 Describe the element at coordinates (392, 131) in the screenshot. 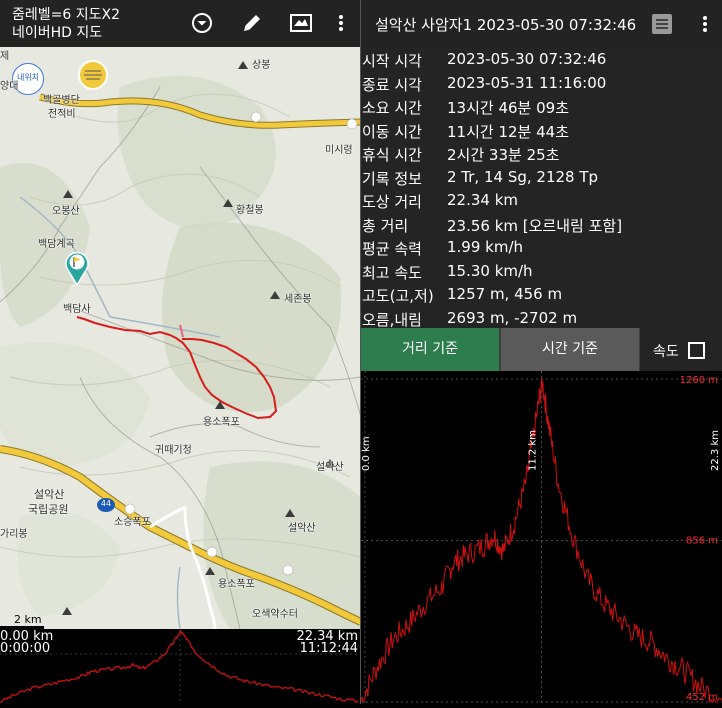

I see `info-label: 이동 시간` at that location.